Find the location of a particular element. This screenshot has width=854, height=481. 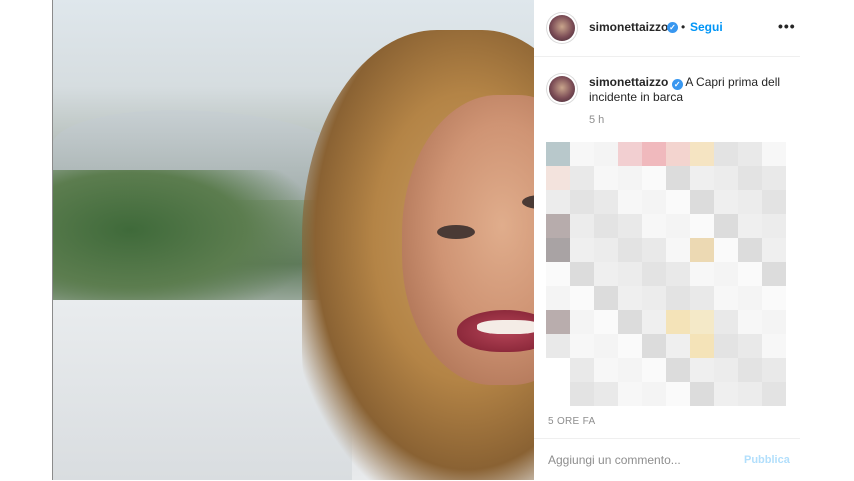

publish-button: Pubblica is located at coordinates (767, 460).